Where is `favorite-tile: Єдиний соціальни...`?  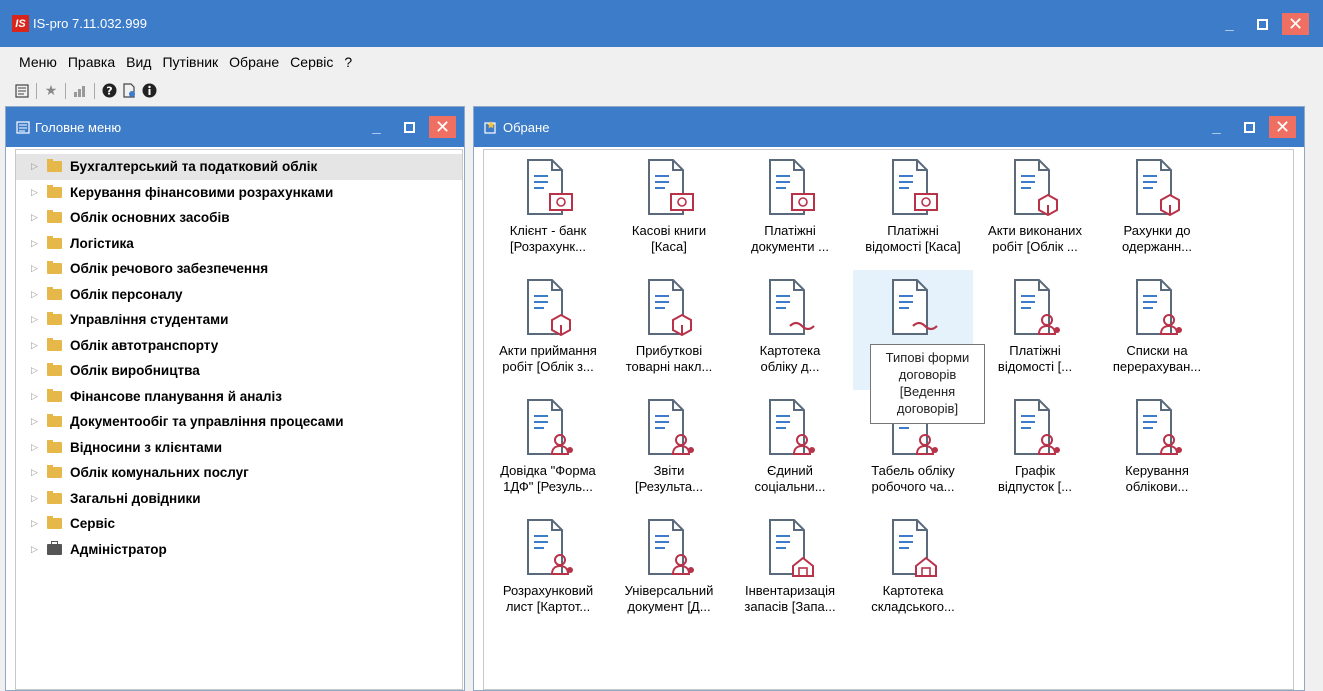
favorite-tile: Єдиний соціальни... is located at coordinates (790, 450).